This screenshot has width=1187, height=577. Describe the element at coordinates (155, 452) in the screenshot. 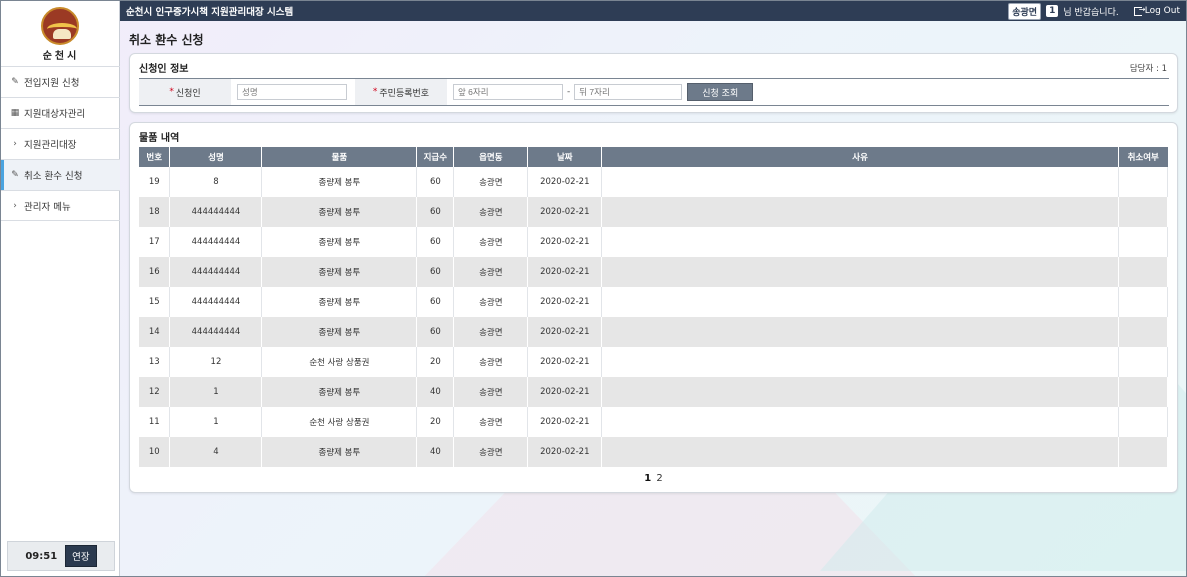

I see `table-cell: 10` at that location.